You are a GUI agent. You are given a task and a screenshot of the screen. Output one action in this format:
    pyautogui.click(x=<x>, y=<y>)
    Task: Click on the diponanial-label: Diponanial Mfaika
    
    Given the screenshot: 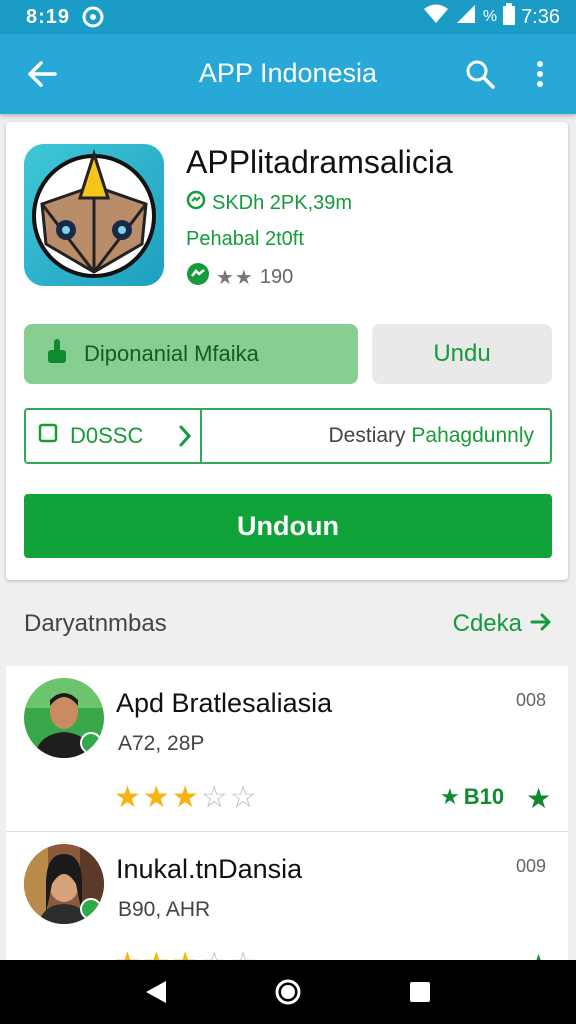 What is the action you would take?
    pyautogui.click(x=171, y=353)
    